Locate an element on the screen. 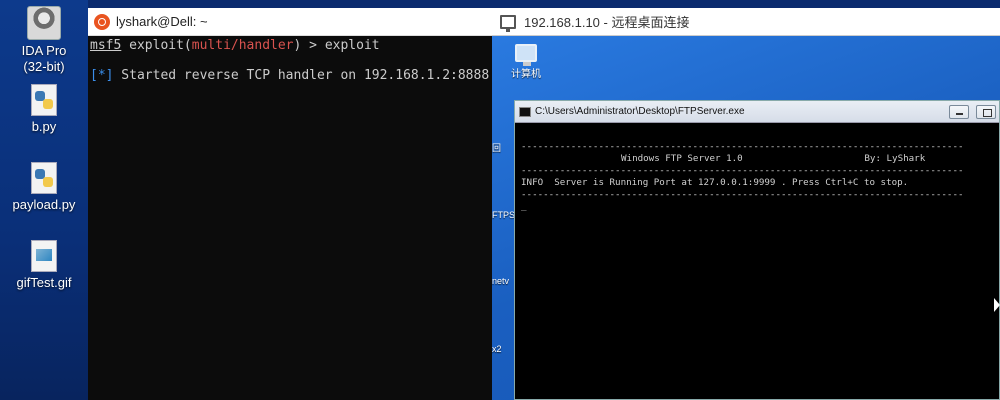 The height and width of the screenshot is (400, 1000). desktop-icon-label: payload.py is located at coordinates (44, 204).